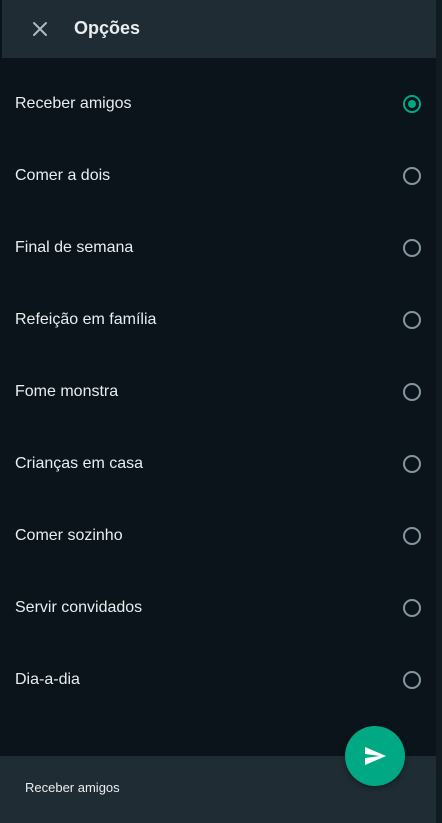 Image resolution: width=442 pixels, height=823 pixels. What do you see at coordinates (107, 28) in the screenshot?
I see `dialog-title: Opções` at bounding box center [107, 28].